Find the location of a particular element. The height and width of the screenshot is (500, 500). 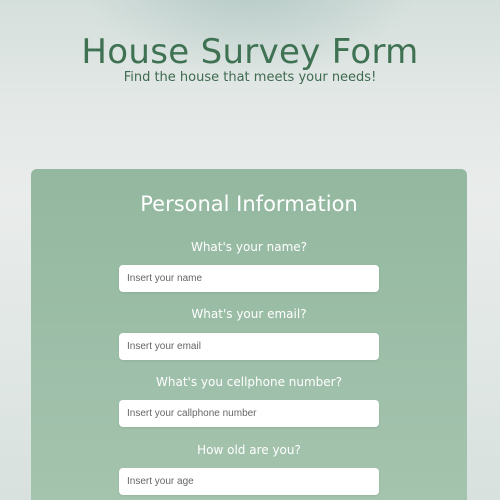

name-question-label: What's your name? is located at coordinates (249, 247).